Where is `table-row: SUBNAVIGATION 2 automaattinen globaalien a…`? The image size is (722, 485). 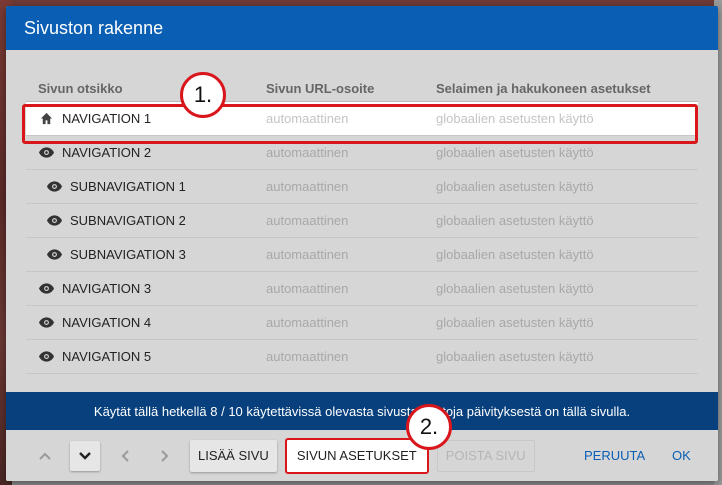
table-row: SUBNAVIGATION 2 automaattinen globaalien a… is located at coordinates (362, 221).